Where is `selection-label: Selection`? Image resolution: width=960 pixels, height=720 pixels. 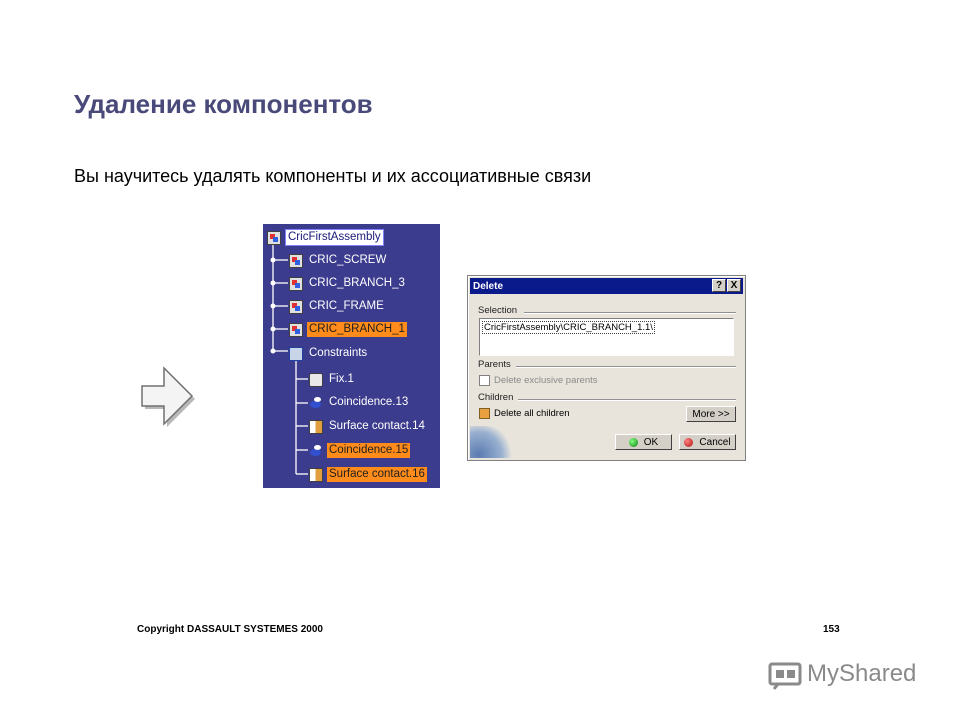
selection-label: Selection is located at coordinates (498, 310).